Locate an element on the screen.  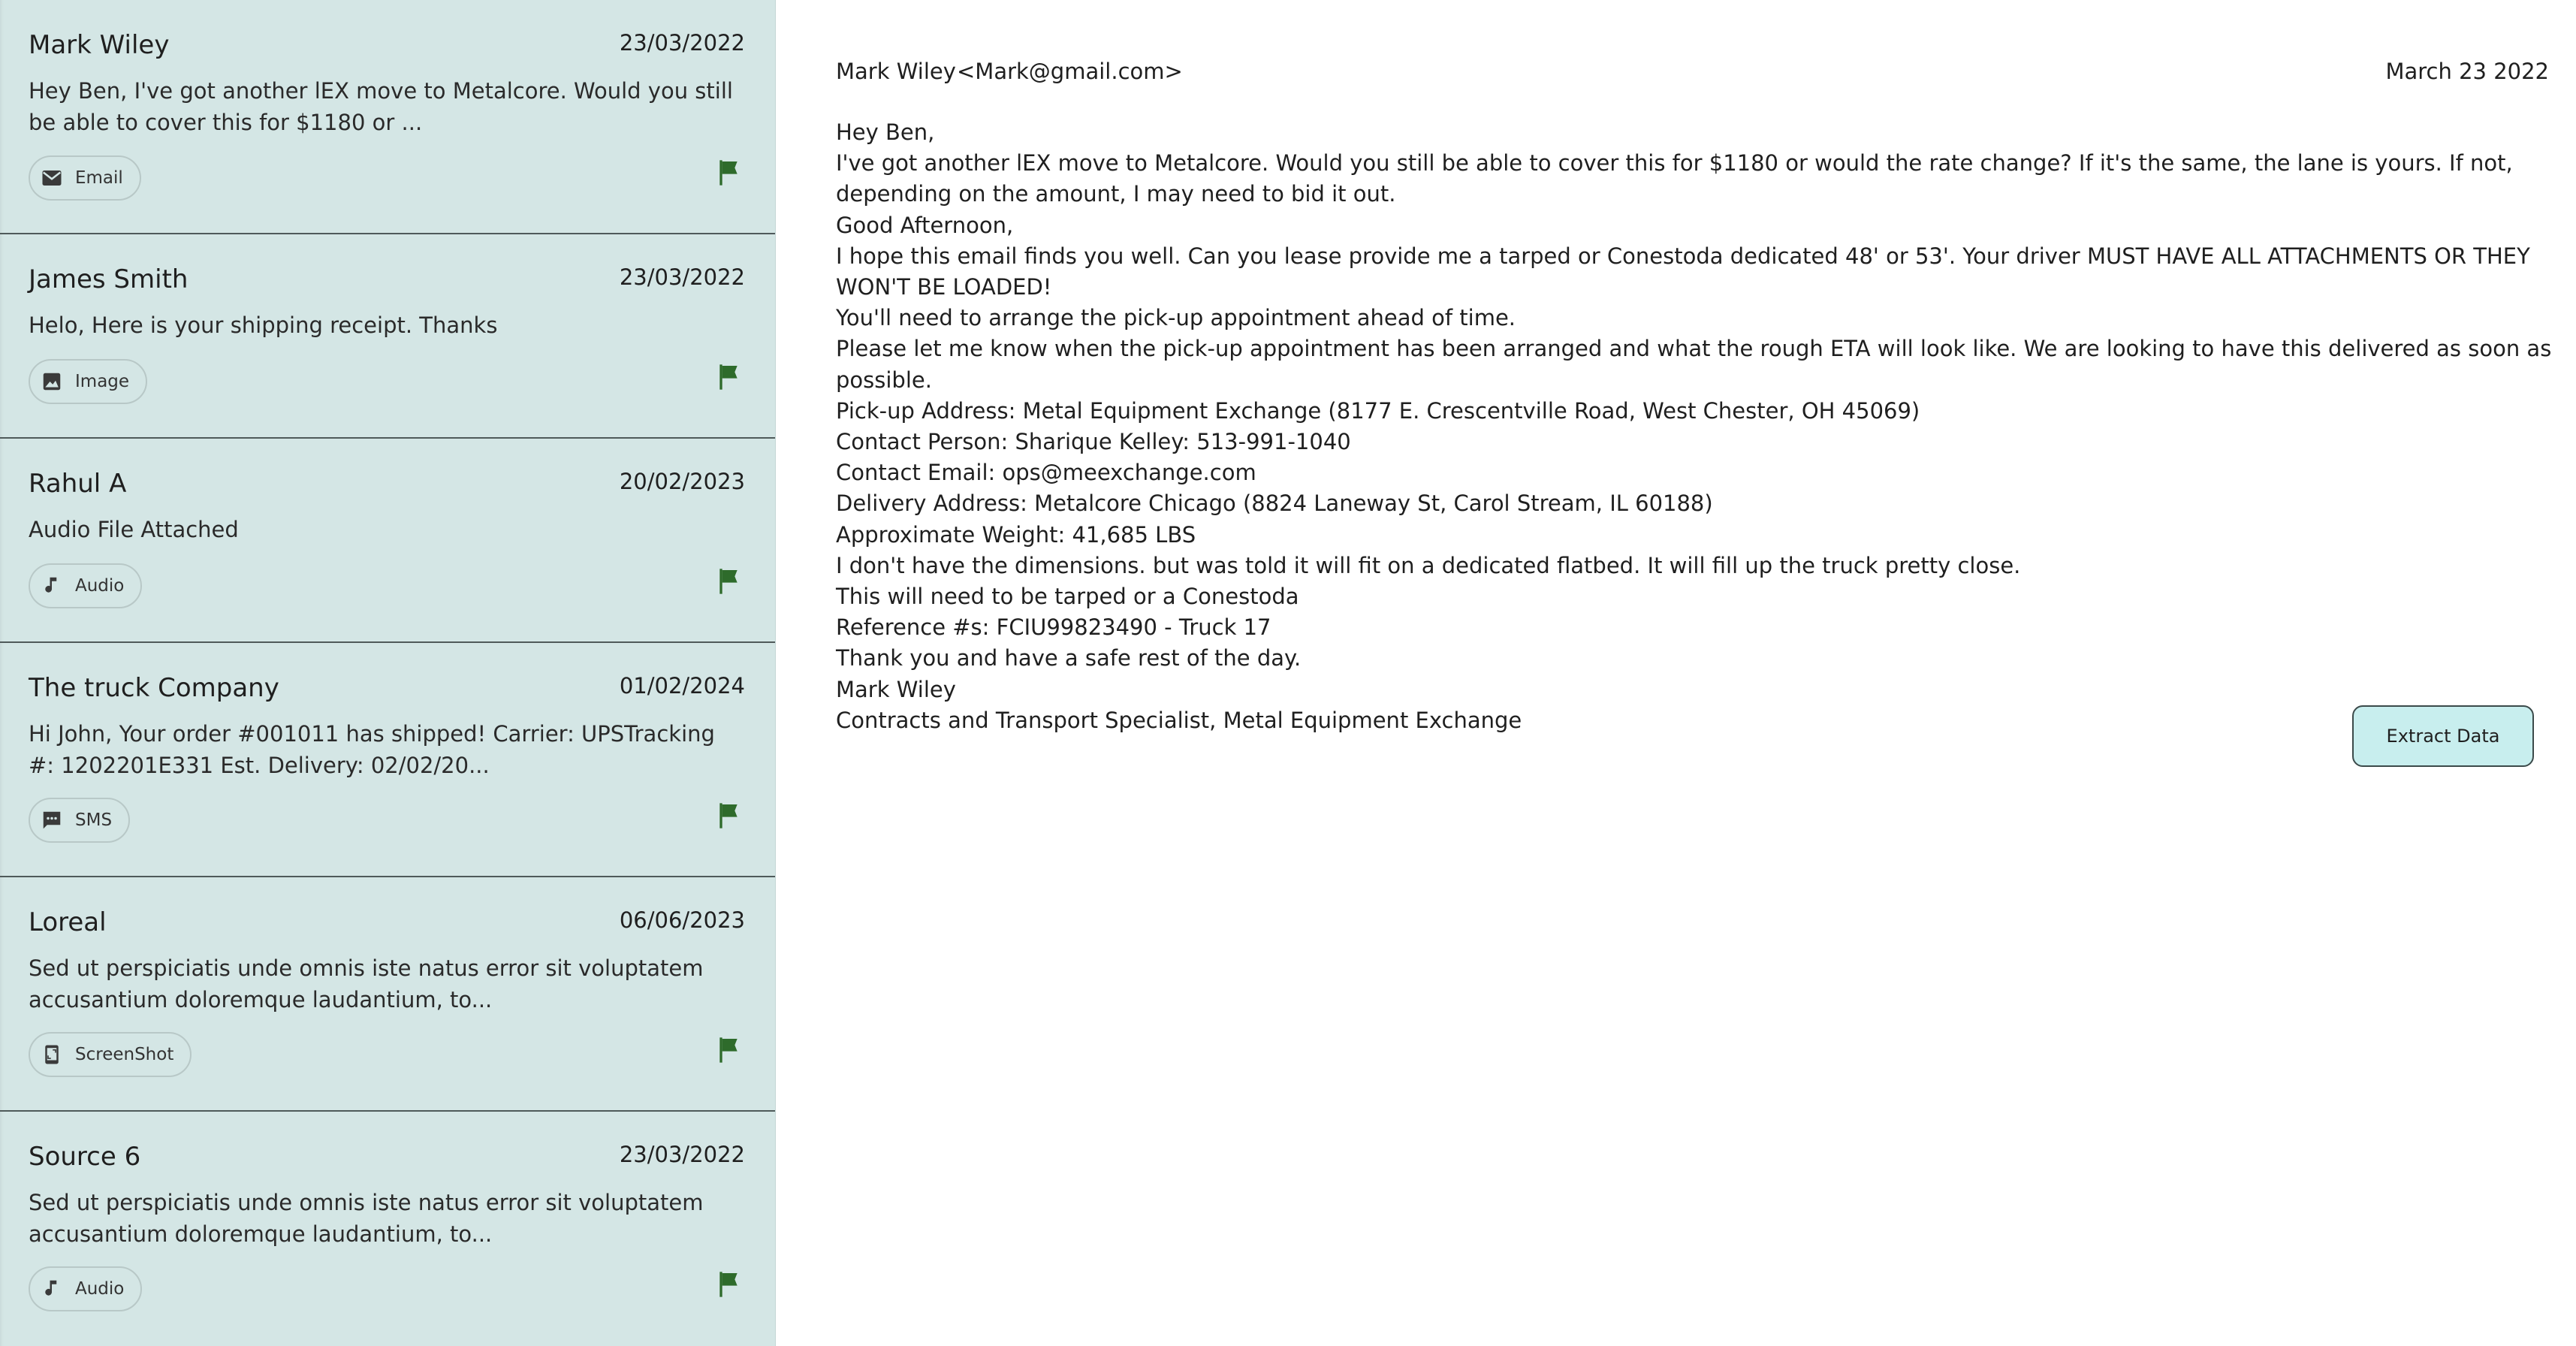
body-line: Approximate Weight: 41,685 LBS is located at coordinates (1016, 534).